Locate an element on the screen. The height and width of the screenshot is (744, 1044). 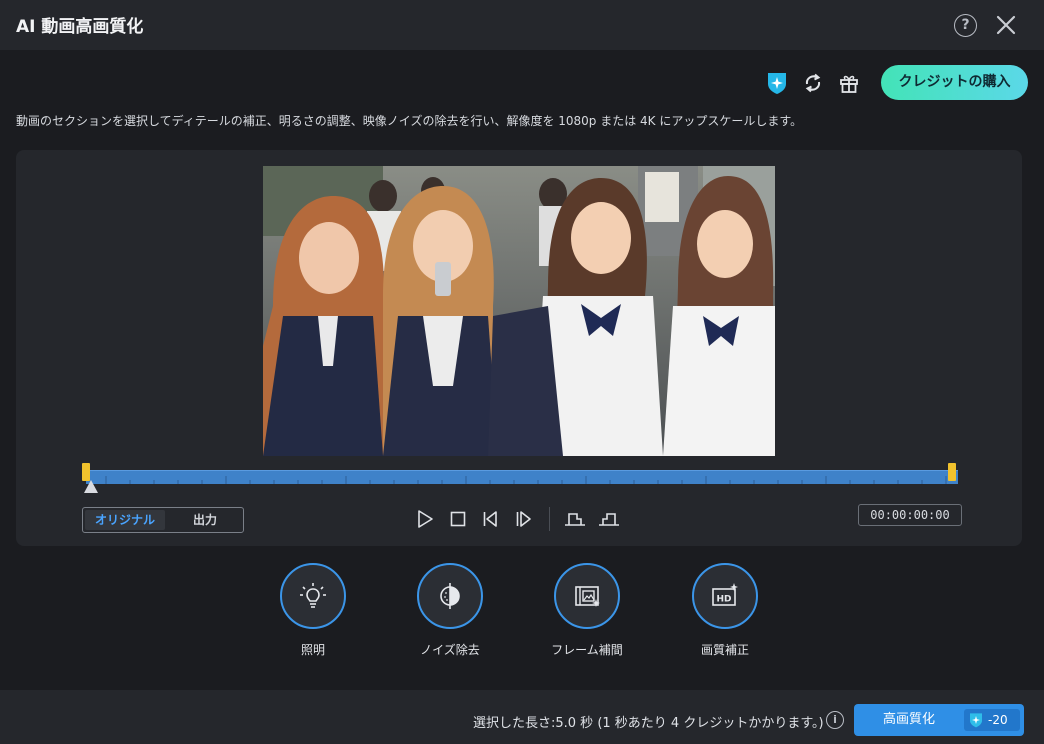
denoise-feature-button is located at coordinates (450, 596).